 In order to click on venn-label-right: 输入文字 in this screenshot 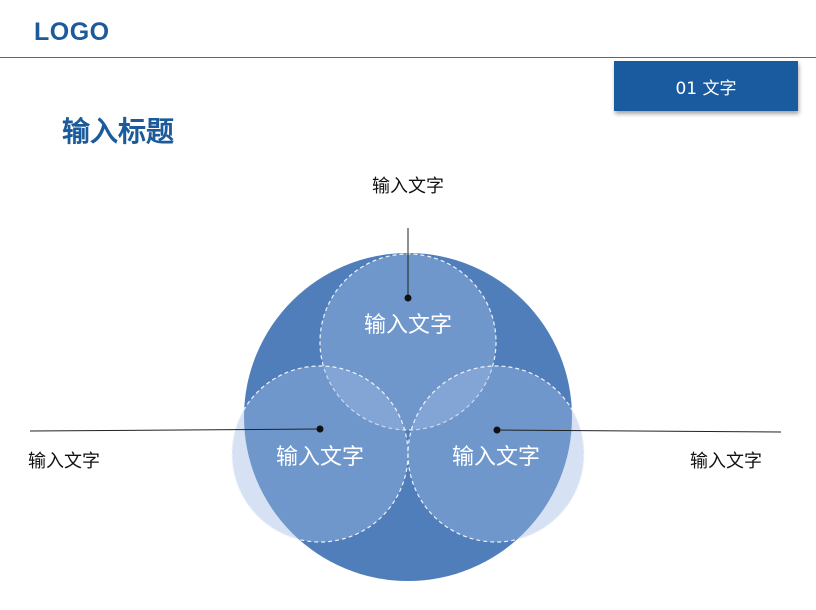, I will do `click(496, 457)`.